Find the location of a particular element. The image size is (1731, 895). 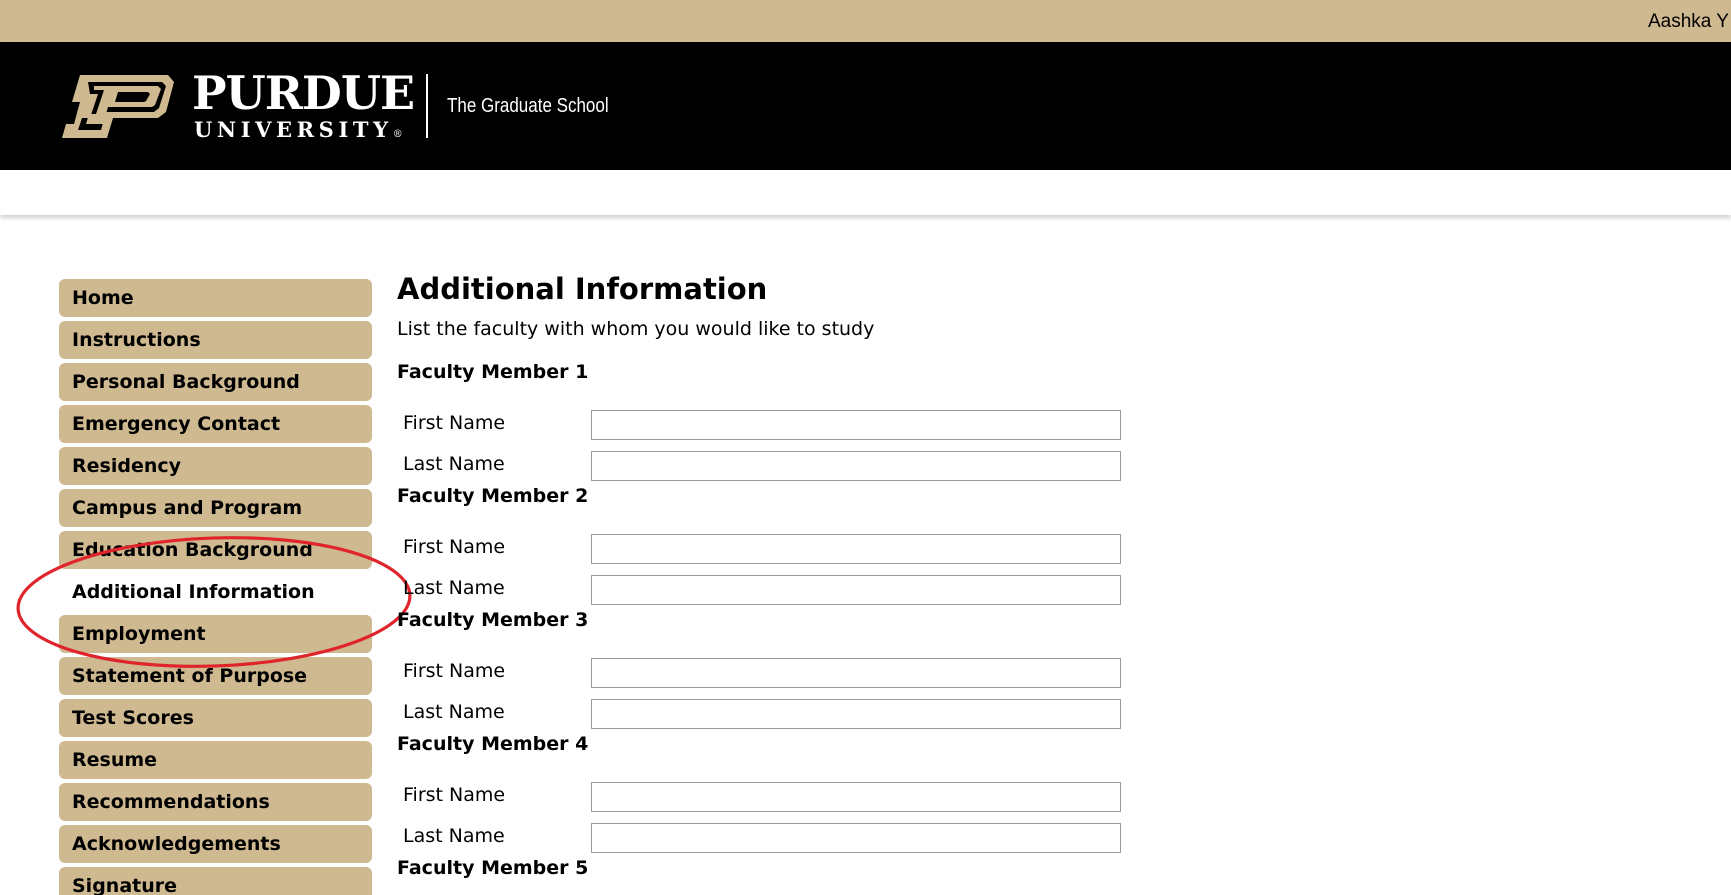

faculty-4-first-row: First Name is located at coordinates (762, 798).